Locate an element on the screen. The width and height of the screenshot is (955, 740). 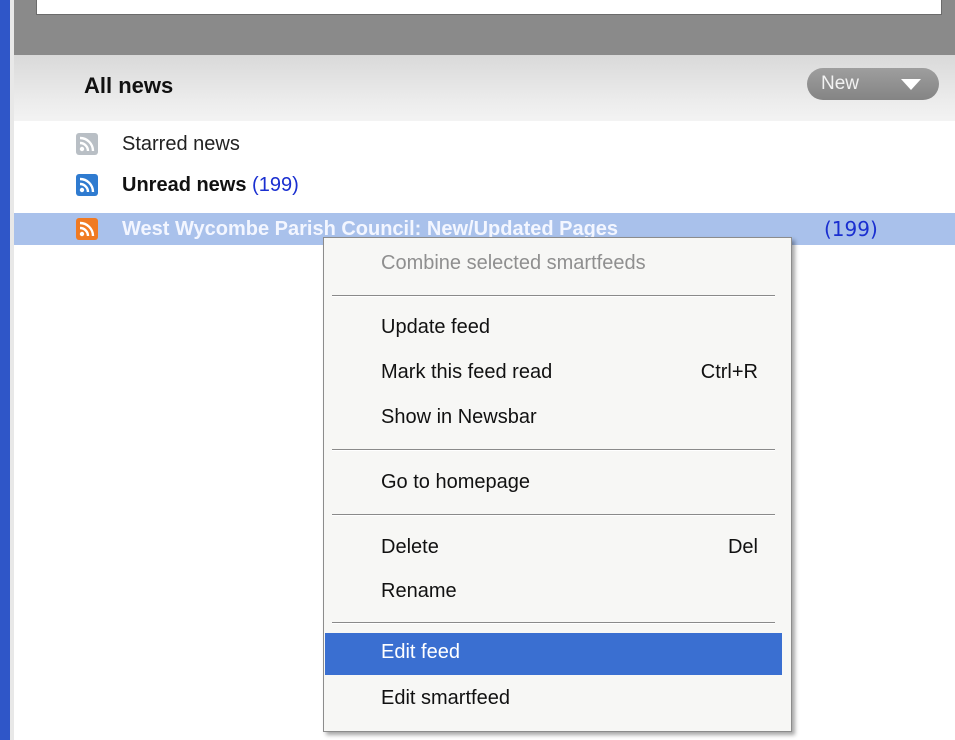
menu-item-combine-smartfeeds: Combine selected smartfeeds is located at coordinates (553, 264).